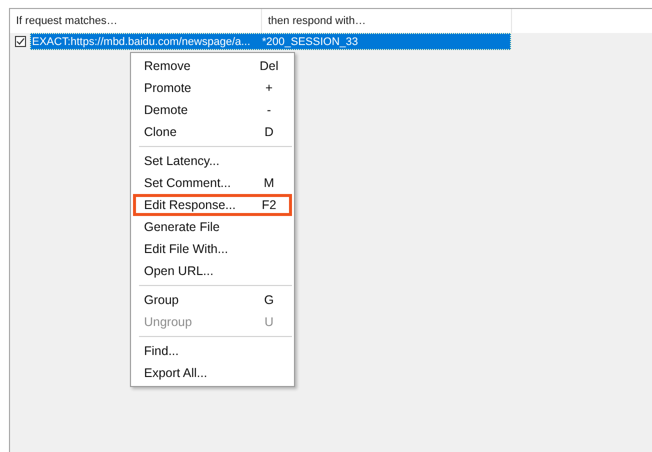 The height and width of the screenshot is (452, 652). Describe the element at coordinates (310, 42) in the screenshot. I see `table-cell: *200_SESSION_33` at that location.